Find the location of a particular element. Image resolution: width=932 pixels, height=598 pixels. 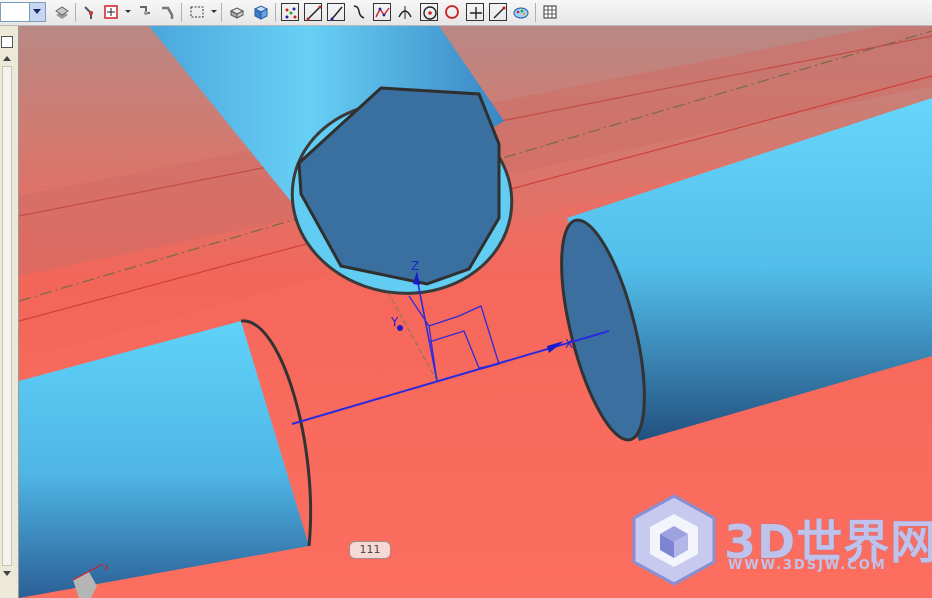

layer-icon is located at coordinates (62, 12).